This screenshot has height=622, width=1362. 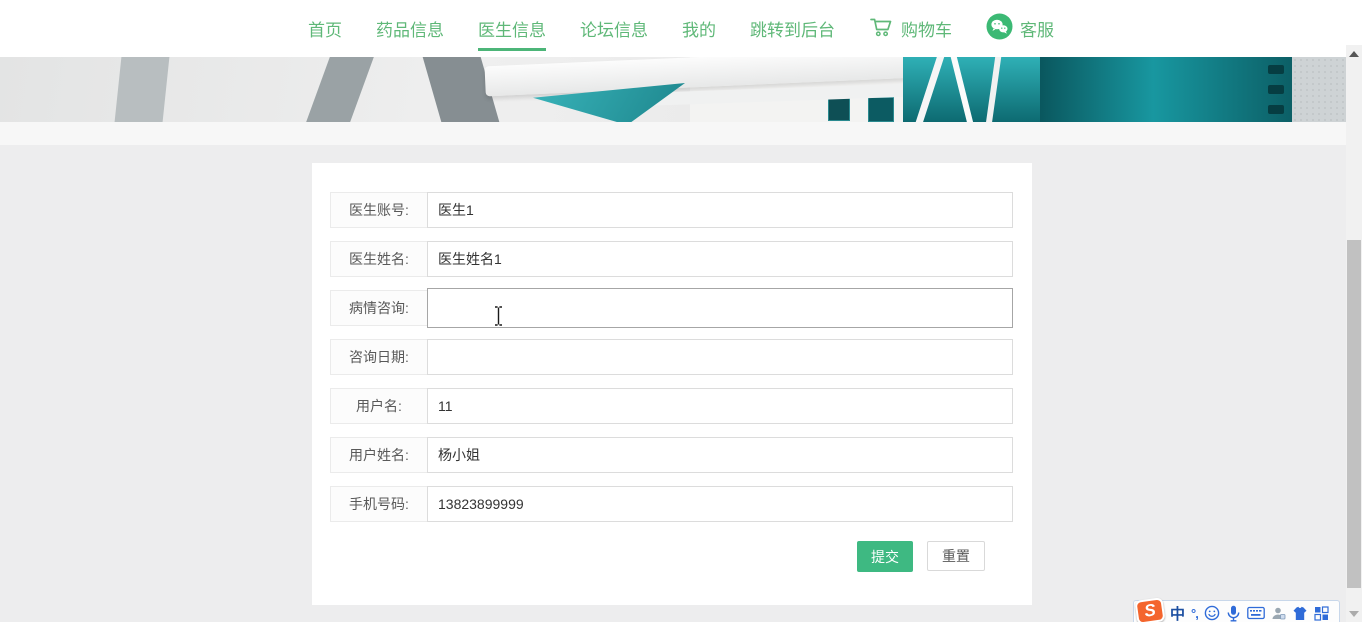 I want to click on emoji-picker-icon, so click(x=1212, y=613).